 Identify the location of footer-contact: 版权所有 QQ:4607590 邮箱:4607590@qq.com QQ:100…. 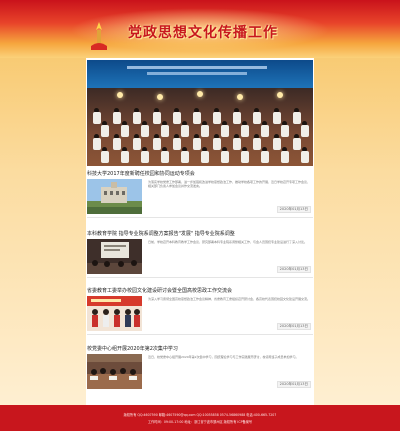
(200, 415).